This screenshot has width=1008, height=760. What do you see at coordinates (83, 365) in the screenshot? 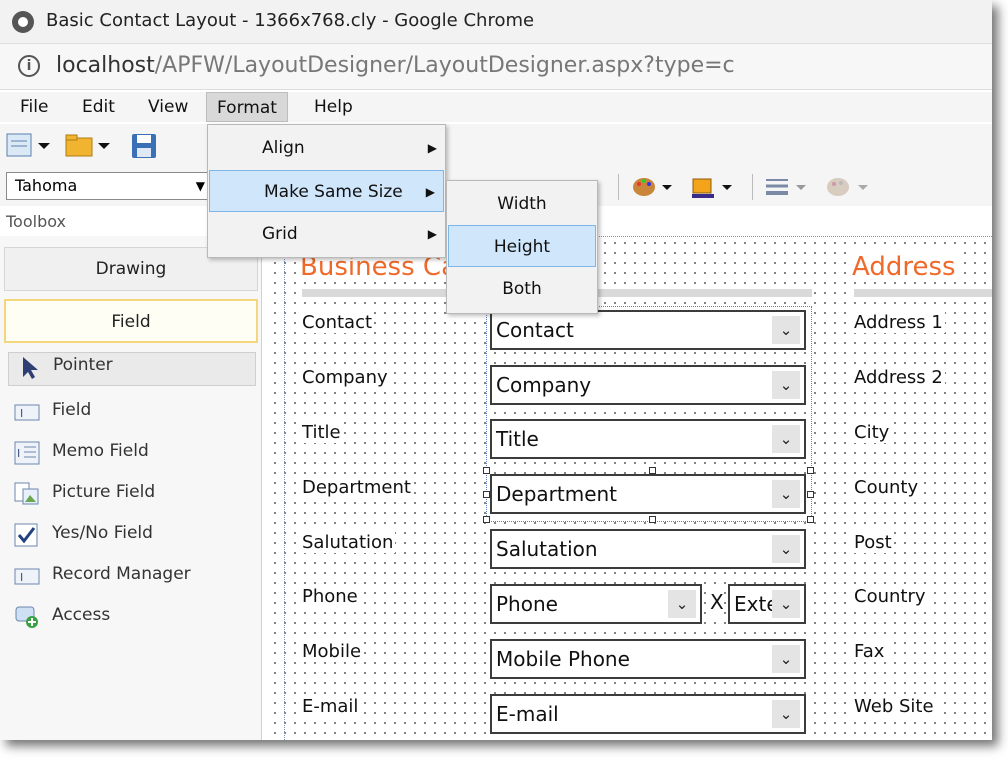
I see `tool-pointer-label: Pointer` at bounding box center [83, 365].